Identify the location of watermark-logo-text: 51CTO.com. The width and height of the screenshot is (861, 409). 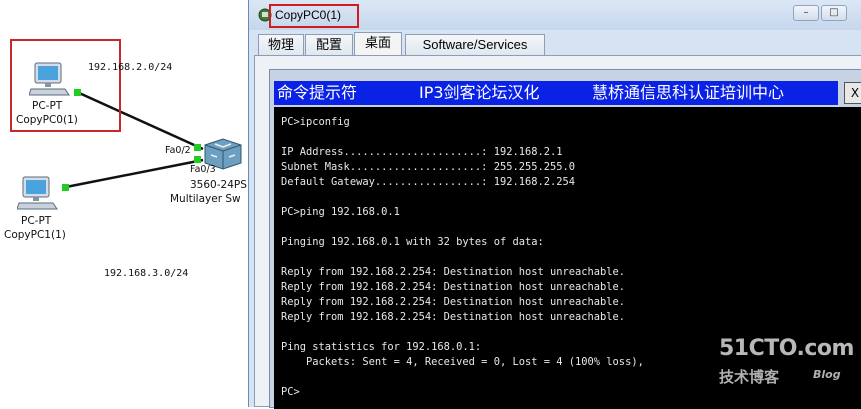
(786, 348).